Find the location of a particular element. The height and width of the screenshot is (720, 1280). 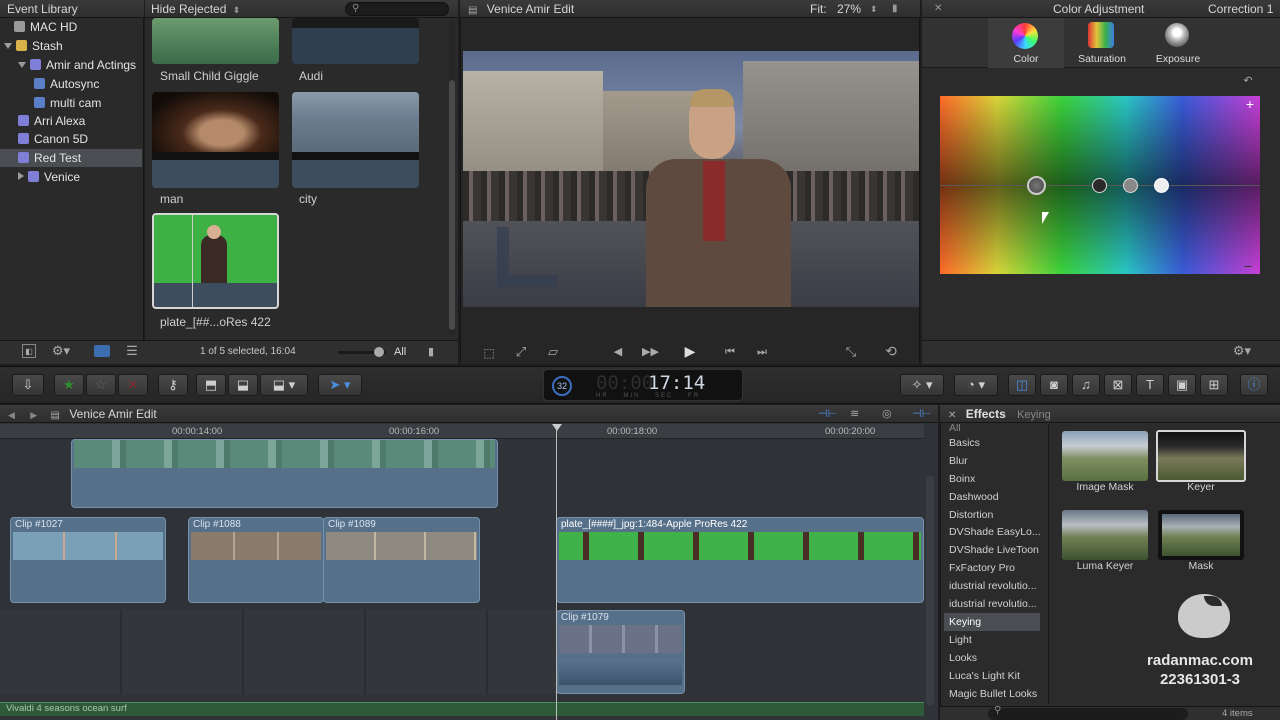

filmstrip-view-icon is located at coordinates (102, 351).